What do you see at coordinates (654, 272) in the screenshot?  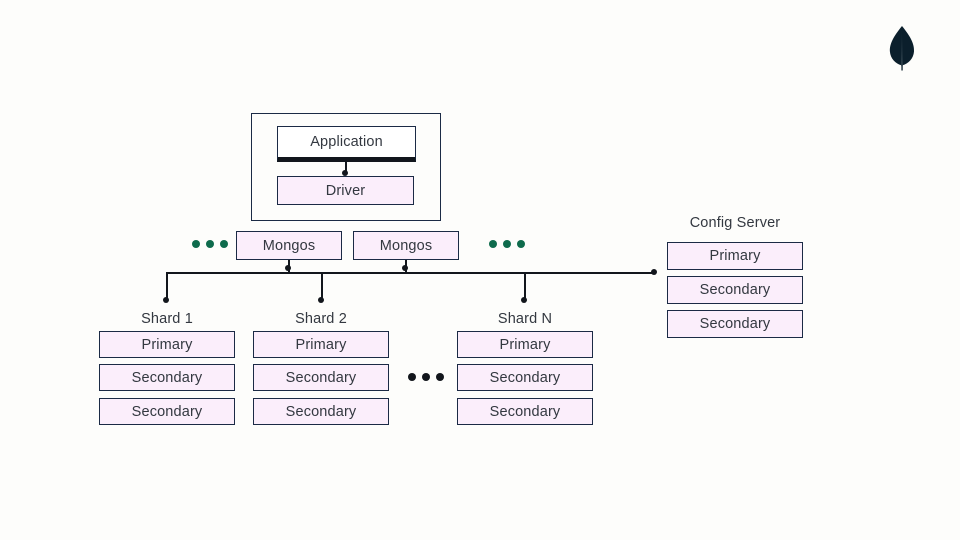 I see `config-server-bus-dot` at bounding box center [654, 272].